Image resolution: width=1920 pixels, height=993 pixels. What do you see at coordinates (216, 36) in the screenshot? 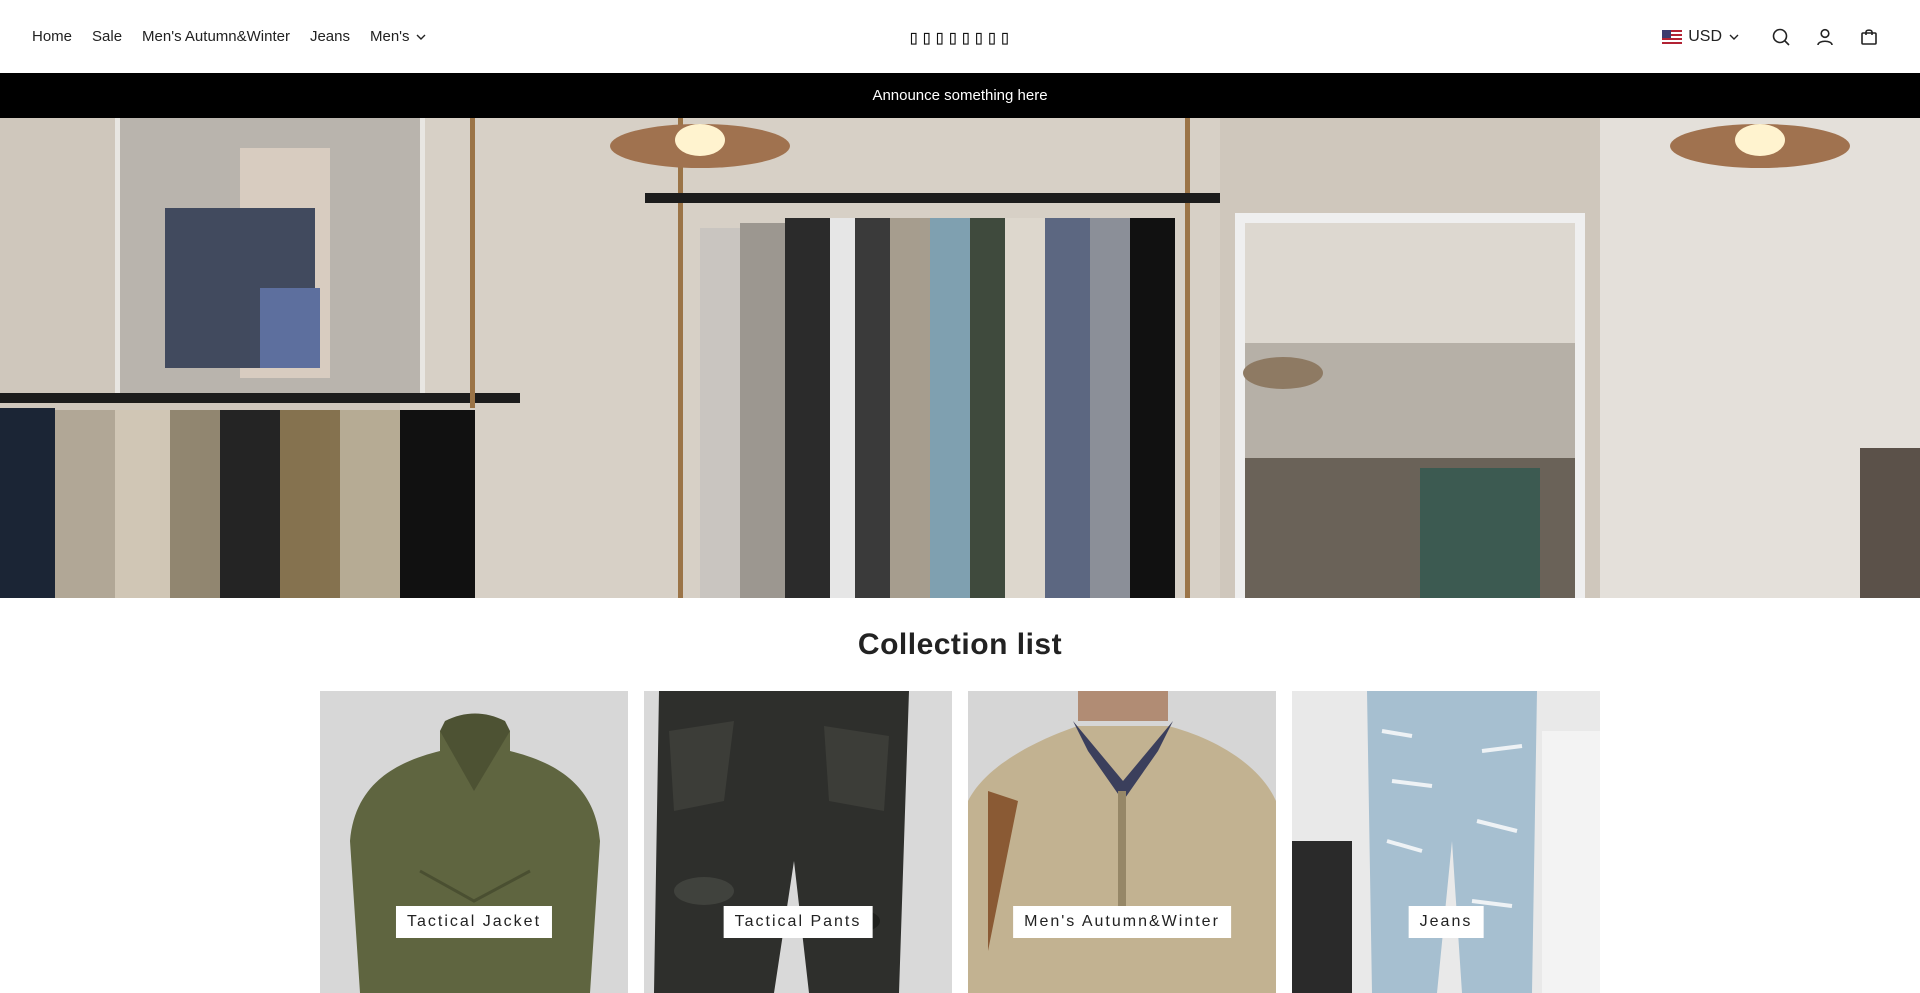
I see `nav-mens-autumn-winter: Men's Autumn&Winter` at bounding box center [216, 36].